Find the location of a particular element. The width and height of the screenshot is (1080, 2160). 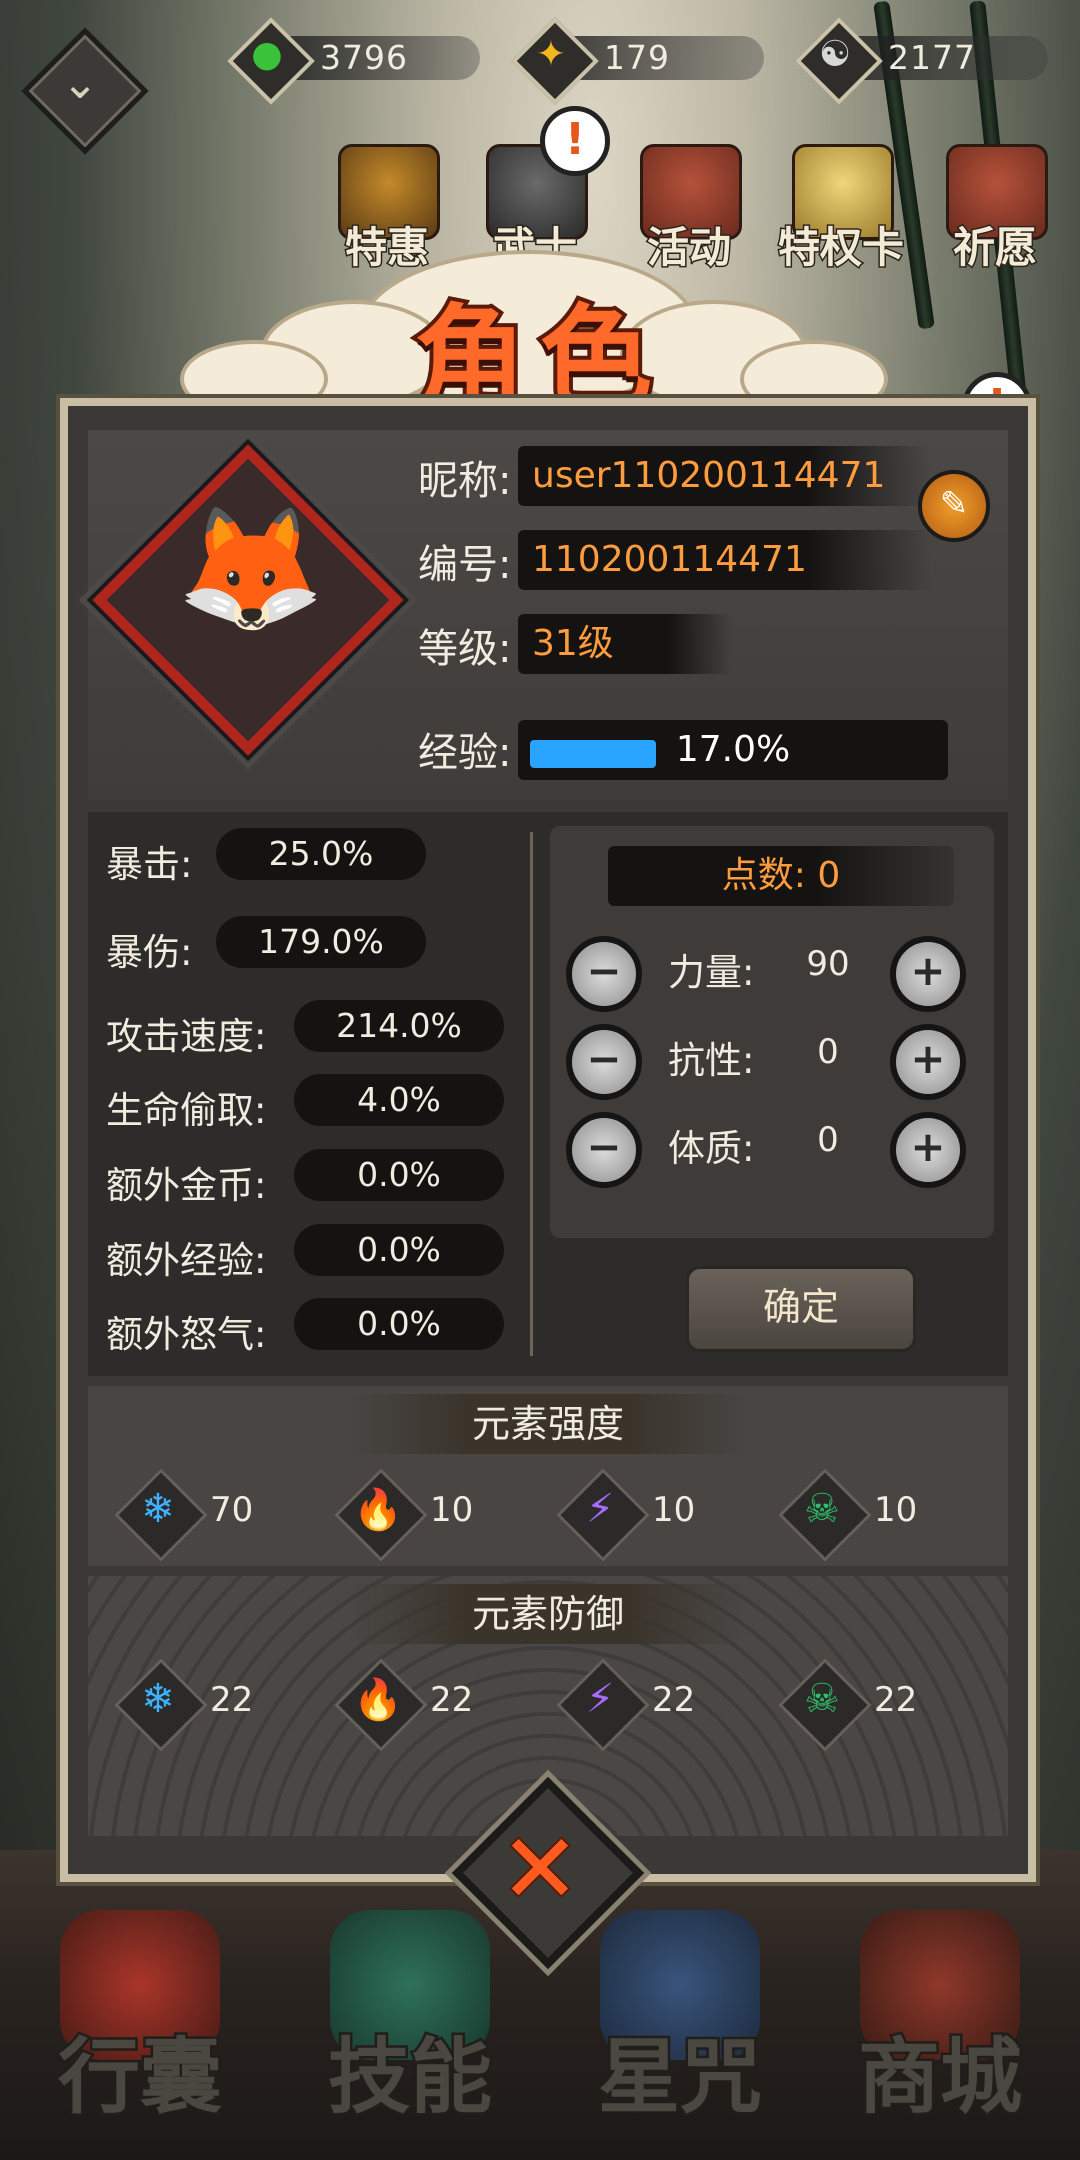

exp-label: 经验: is located at coordinates (465, 753).